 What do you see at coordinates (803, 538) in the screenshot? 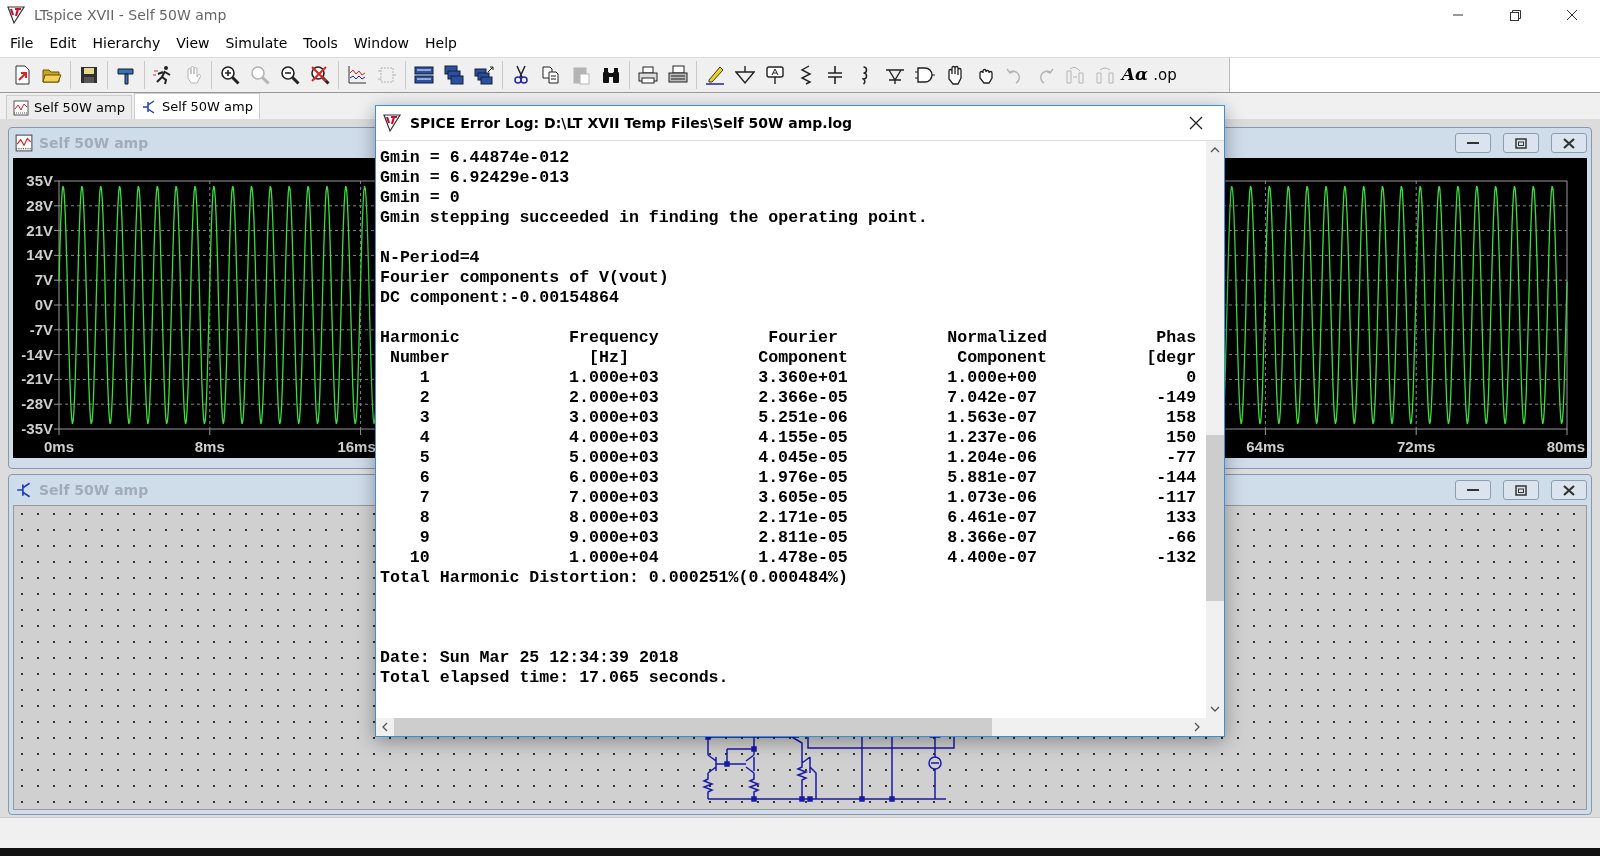
I see `table-cell: 2.811e-05` at bounding box center [803, 538].